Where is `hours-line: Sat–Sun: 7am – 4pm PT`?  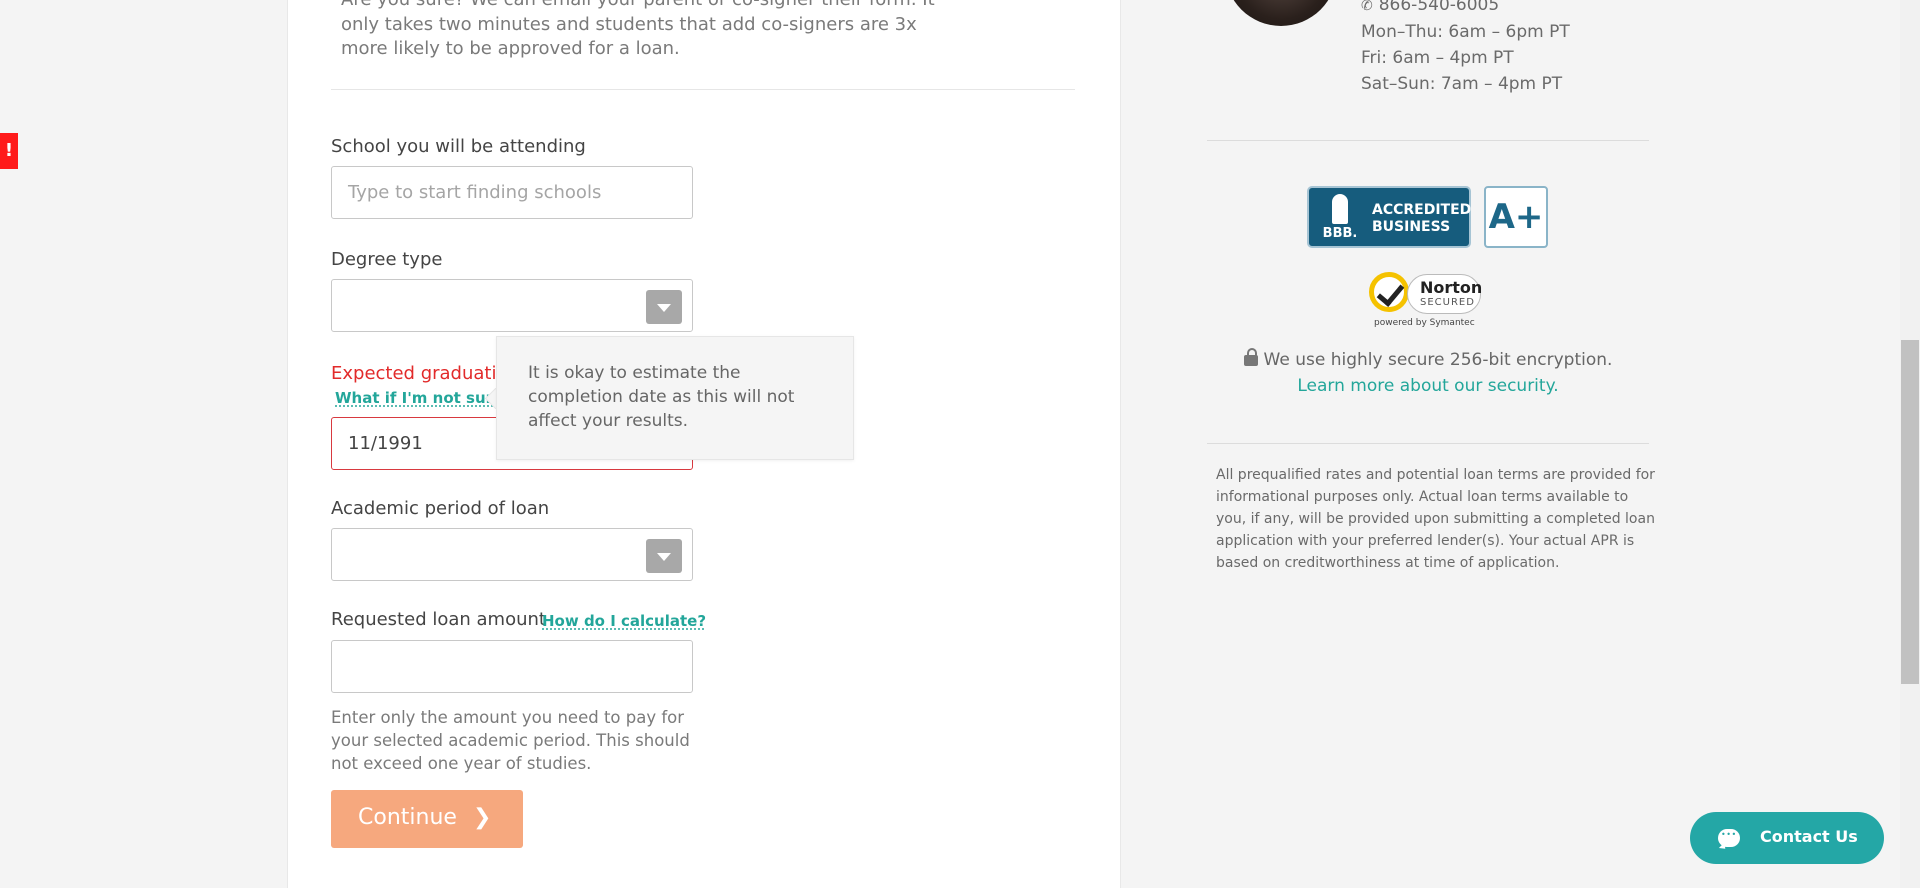
hours-line: Sat–Sun: 7am – 4pm PT is located at coordinates (1462, 84).